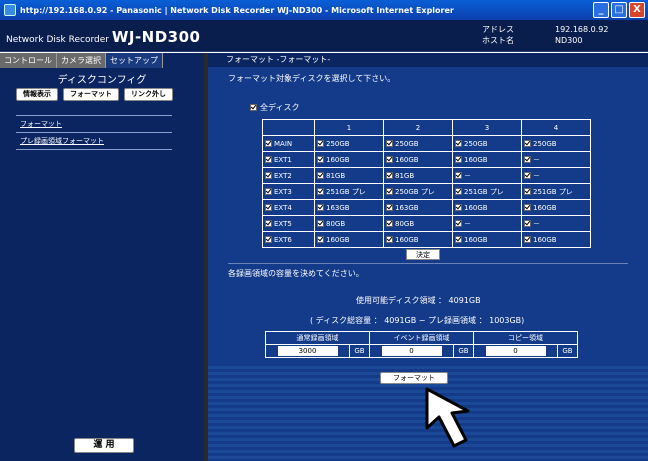 This screenshot has height=461, width=648. What do you see at coordinates (94, 124) in the screenshot?
I see `sidebar-item-format: フォーマット` at bounding box center [94, 124].